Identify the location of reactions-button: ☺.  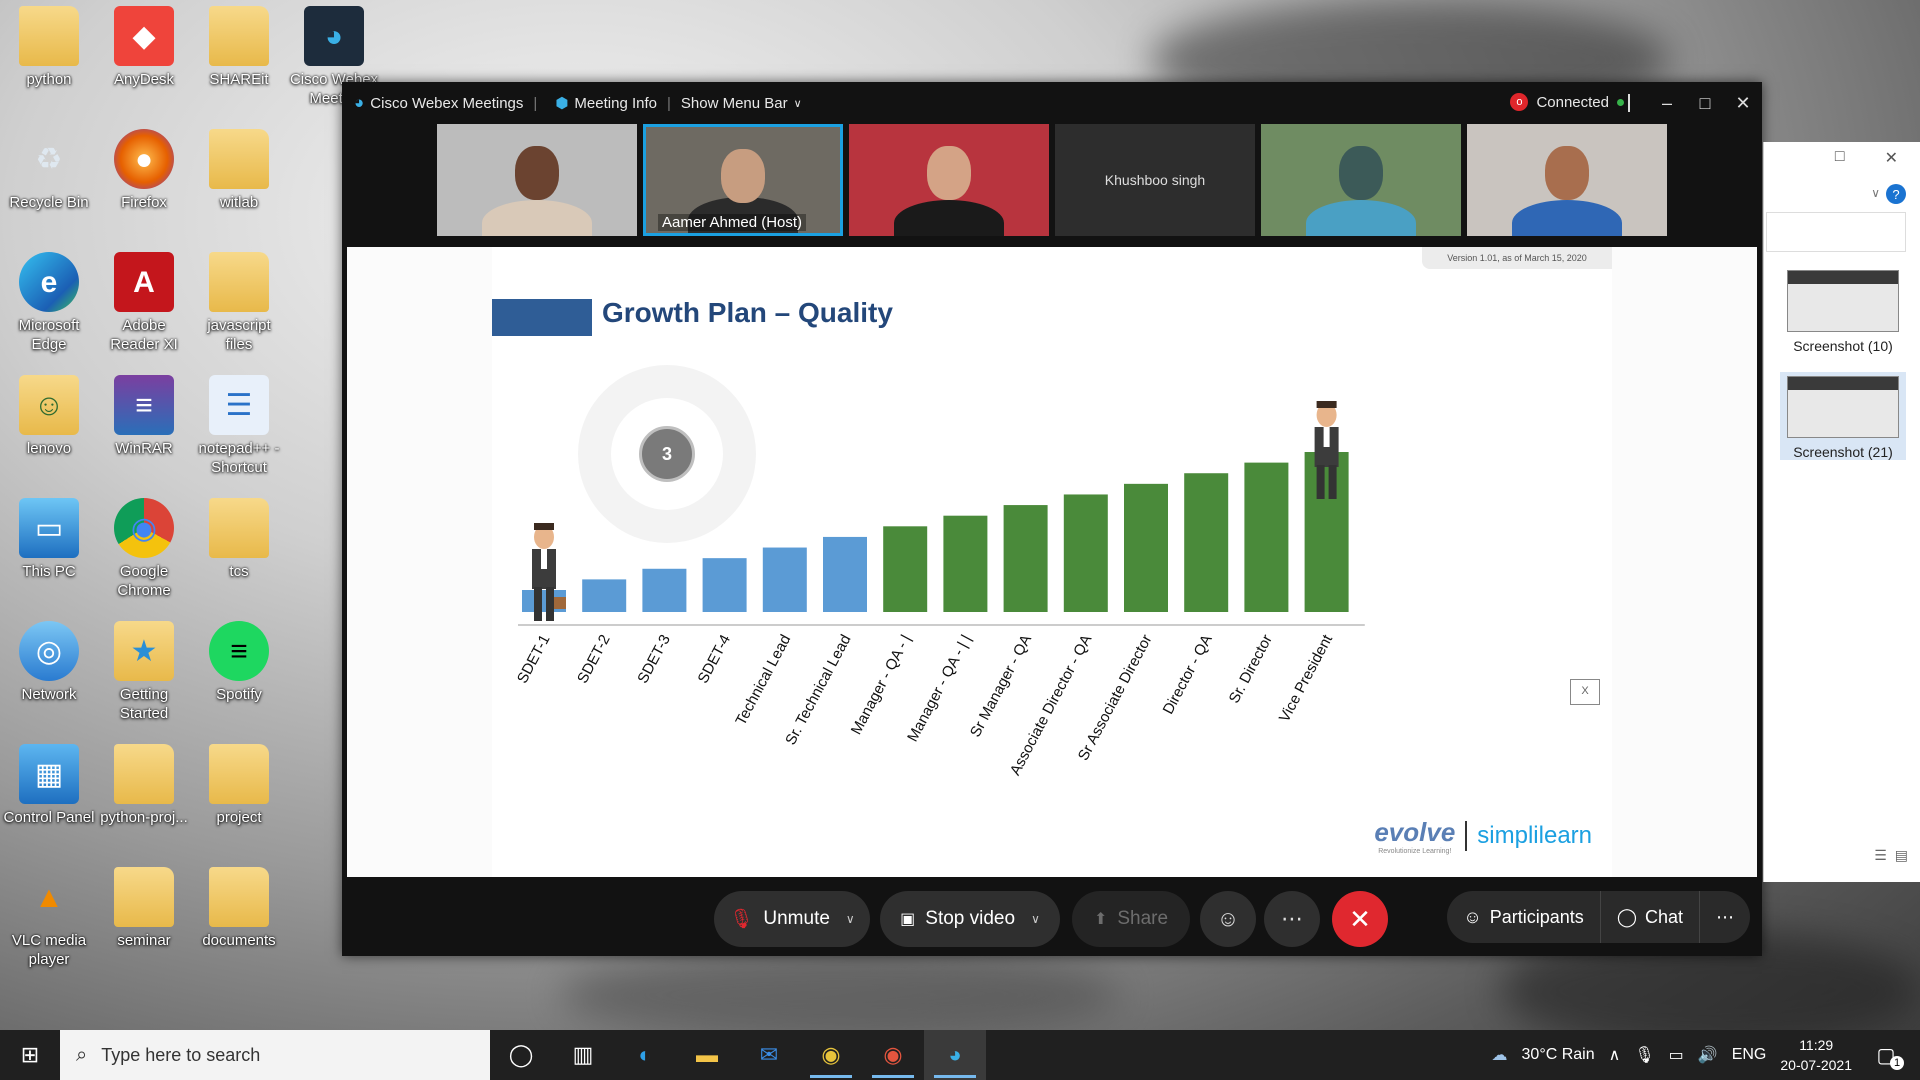
(1228, 919).